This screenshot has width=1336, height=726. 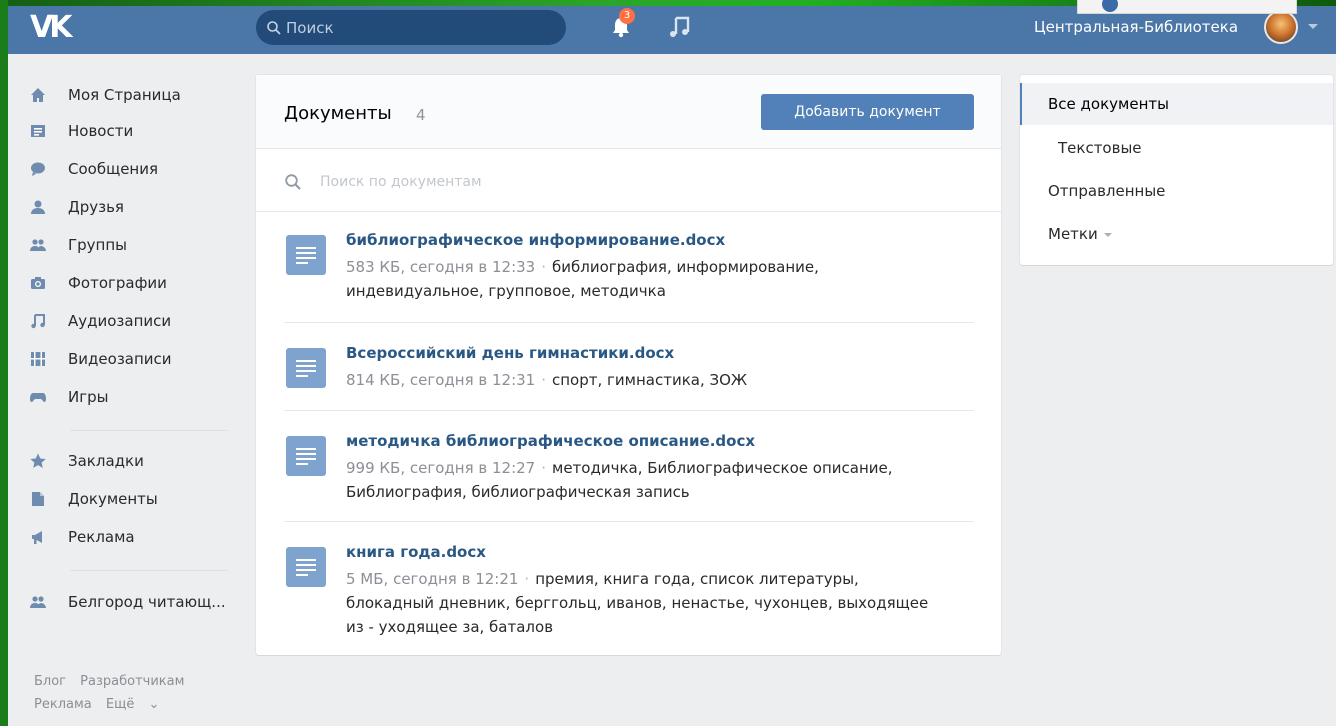 I want to click on footer-links: Блог Разработчикам Реклама Ещё ⌄, so click(x=114, y=693).